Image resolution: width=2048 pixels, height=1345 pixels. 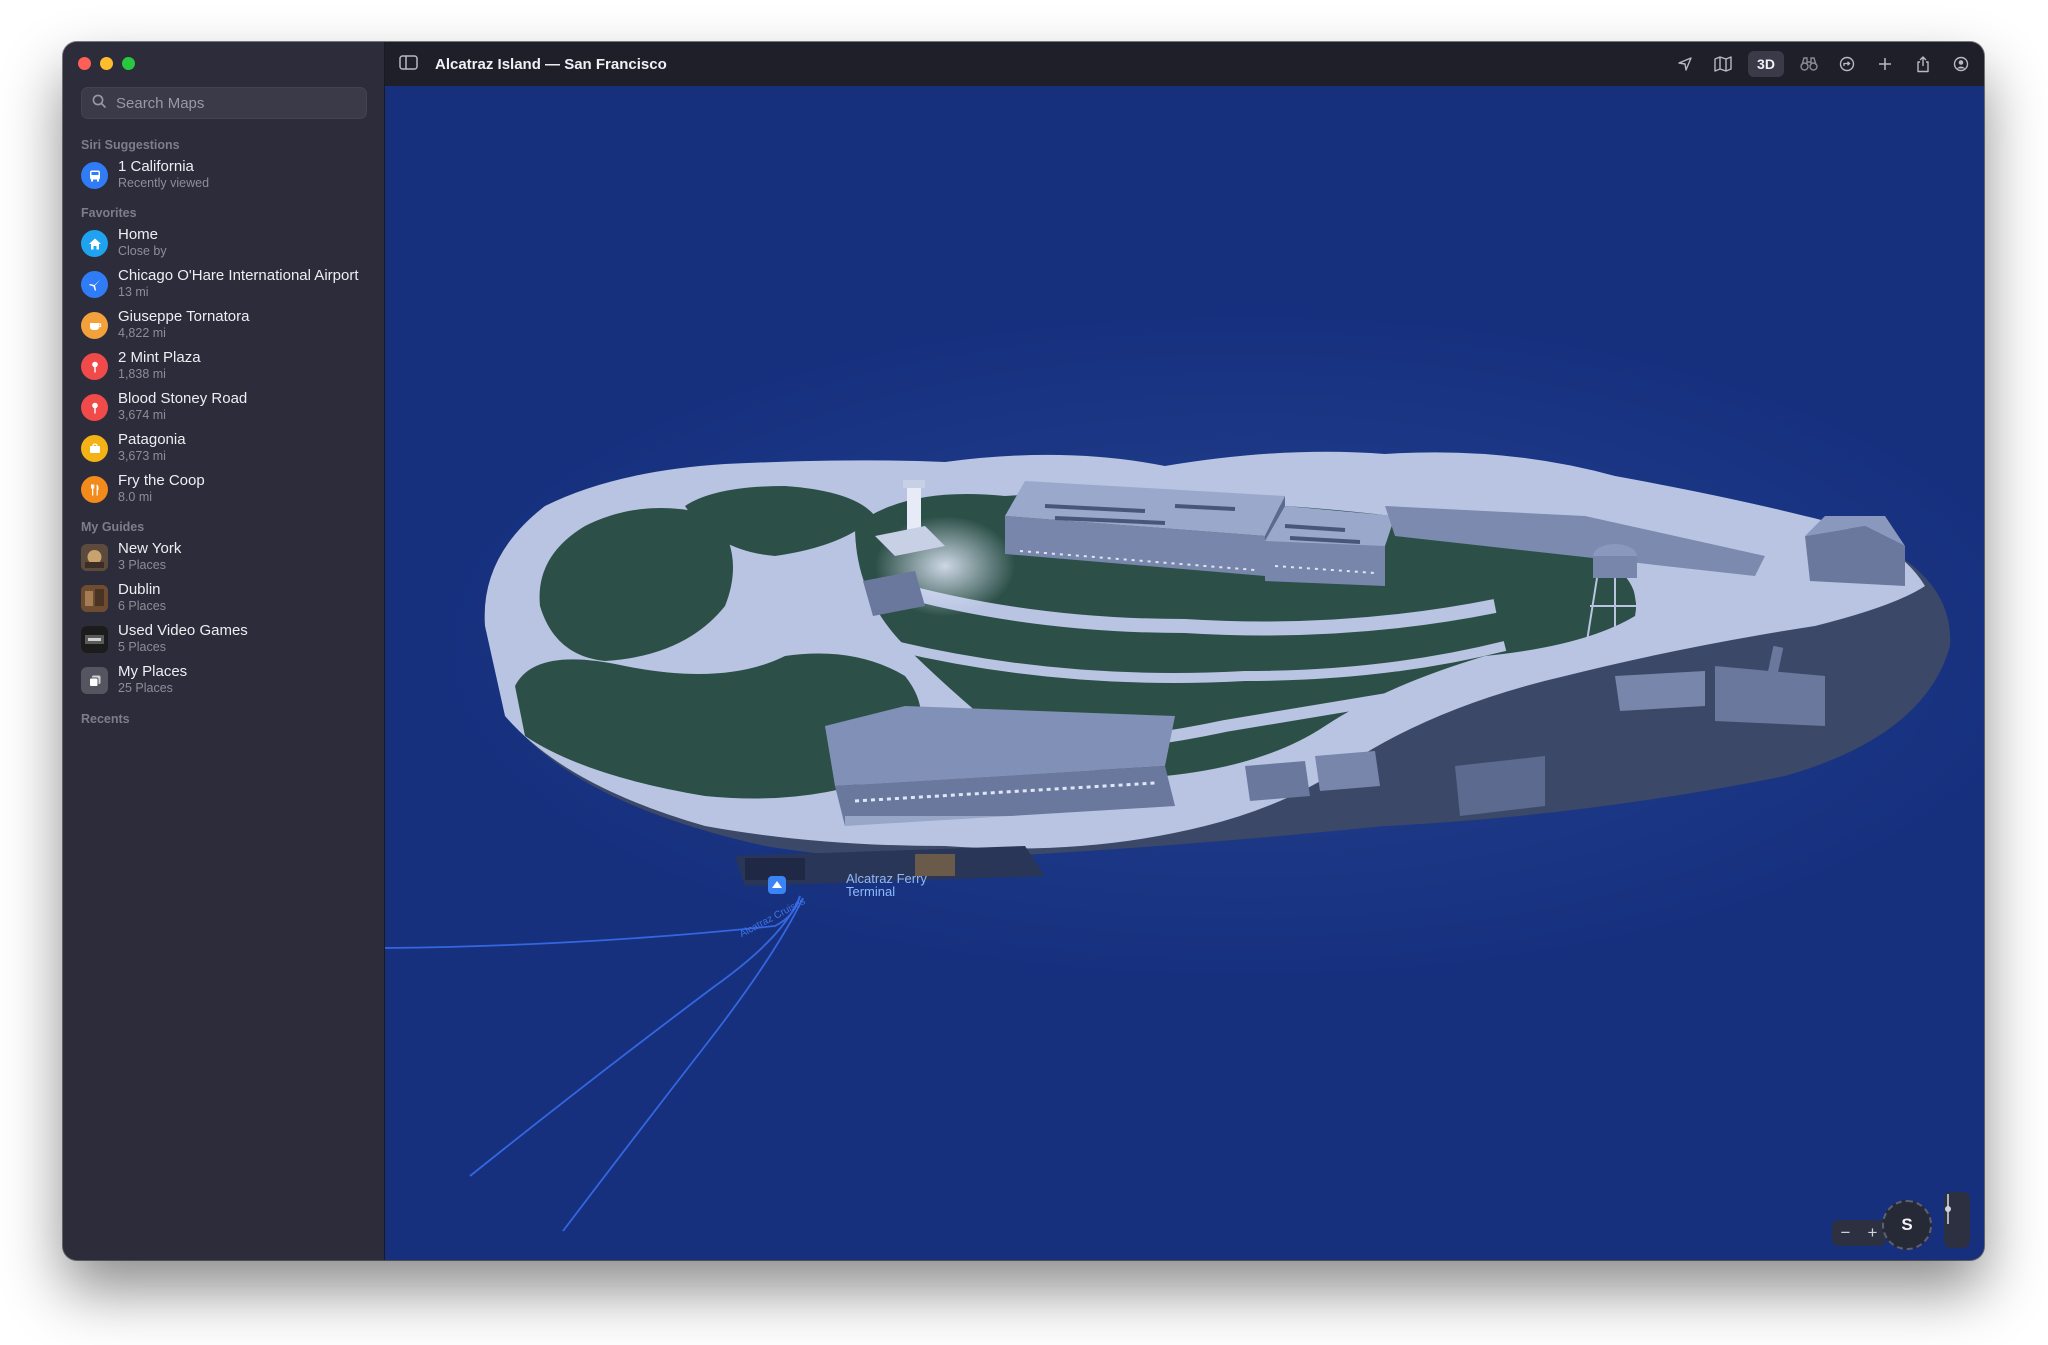 What do you see at coordinates (231, 682) in the screenshot?
I see `guide-item-my-places: My Places 25 Places` at bounding box center [231, 682].